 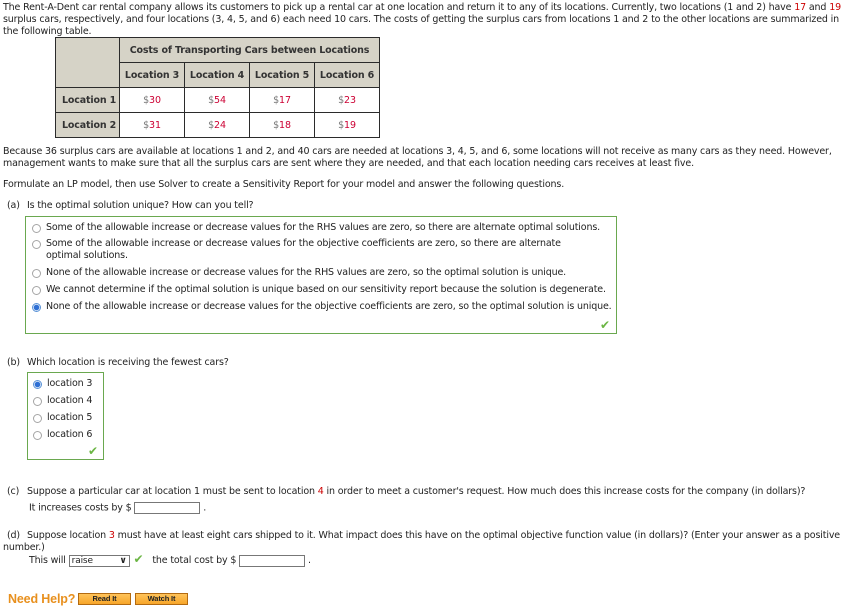 I want to click on option-b3: location 5, so click(x=62, y=418).